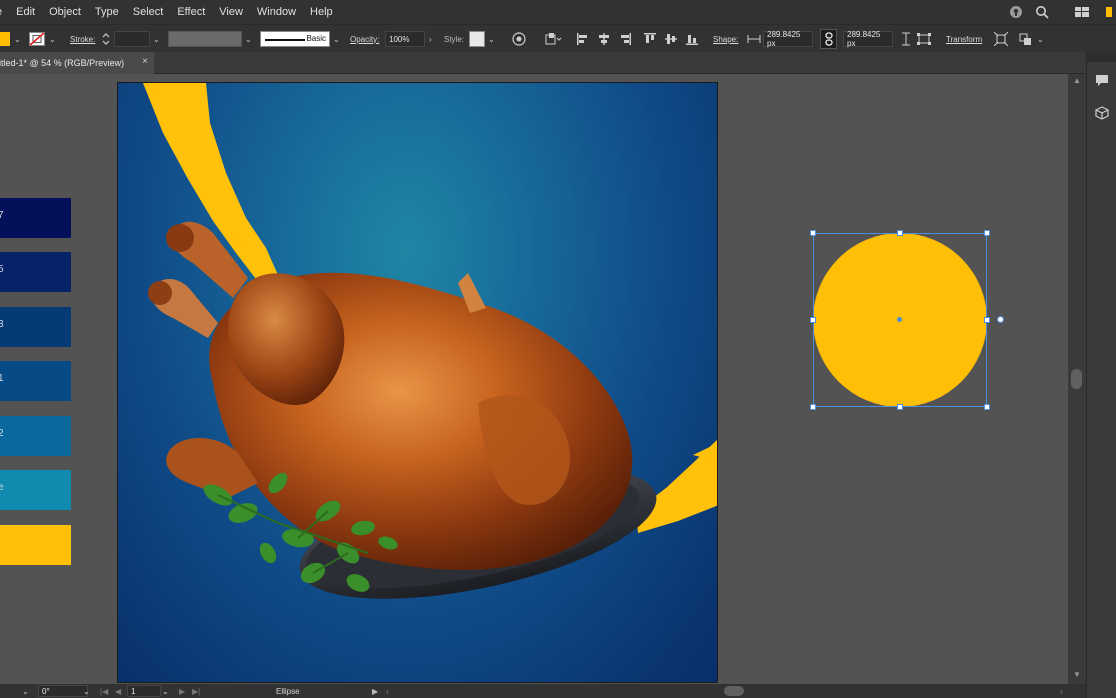 Image resolution: width=1116 pixels, height=698 pixels. Describe the element at coordinates (65, 12) in the screenshot. I see `menu-object: Object` at that location.